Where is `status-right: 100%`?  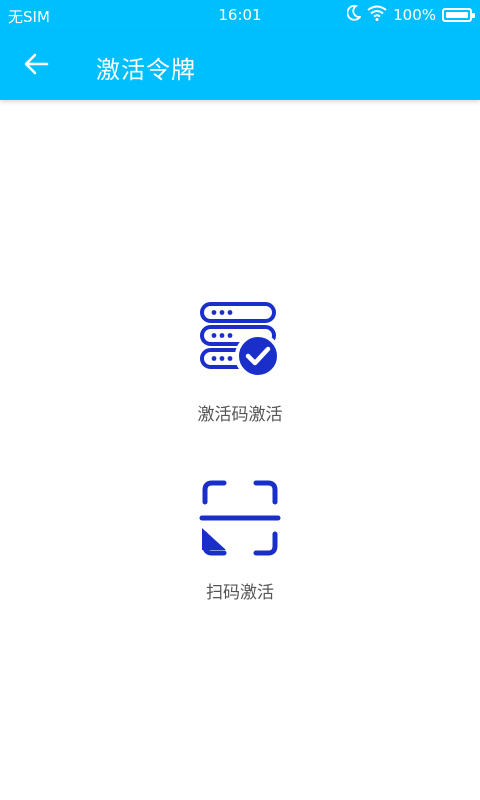
status-right: 100% is located at coordinates (410, 14).